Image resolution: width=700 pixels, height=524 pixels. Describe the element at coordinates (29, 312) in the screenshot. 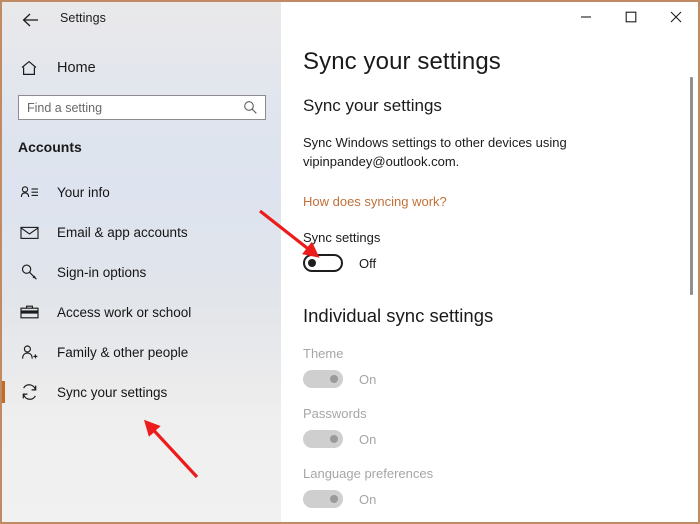

I see `briefcase-icon` at that location.